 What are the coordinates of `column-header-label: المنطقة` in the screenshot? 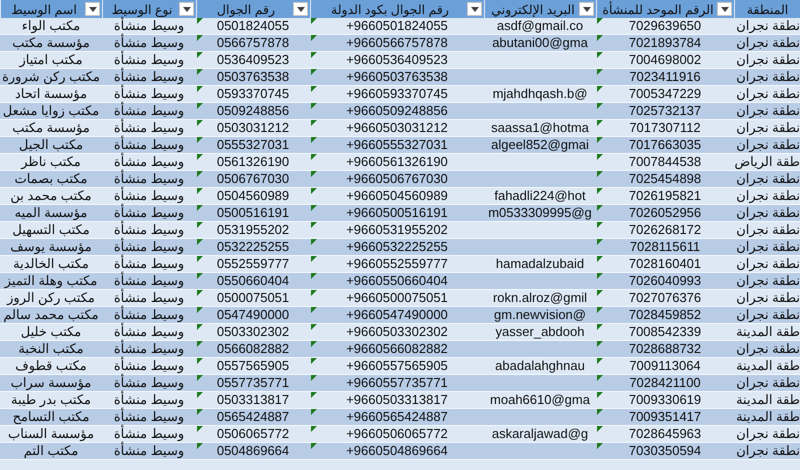 It's located at (768, 9).